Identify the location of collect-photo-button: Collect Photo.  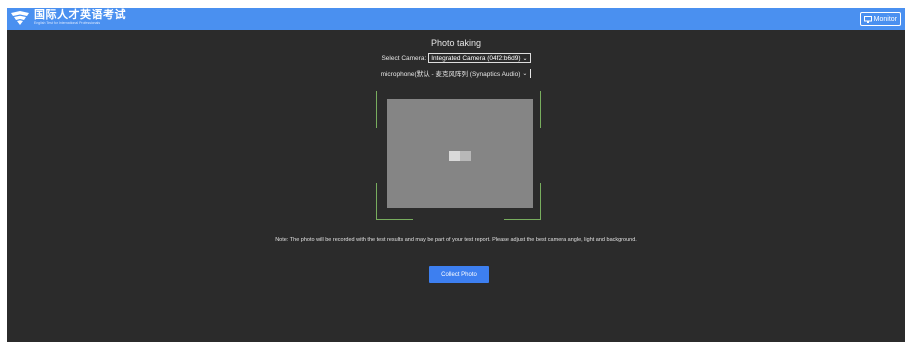
(459, 274).